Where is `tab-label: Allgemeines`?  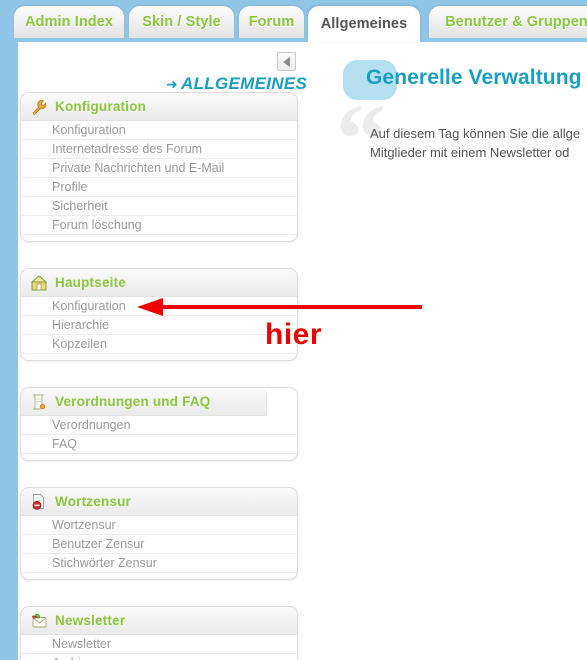
tab-label: Allgemeines is located at coordinates (364, 24).